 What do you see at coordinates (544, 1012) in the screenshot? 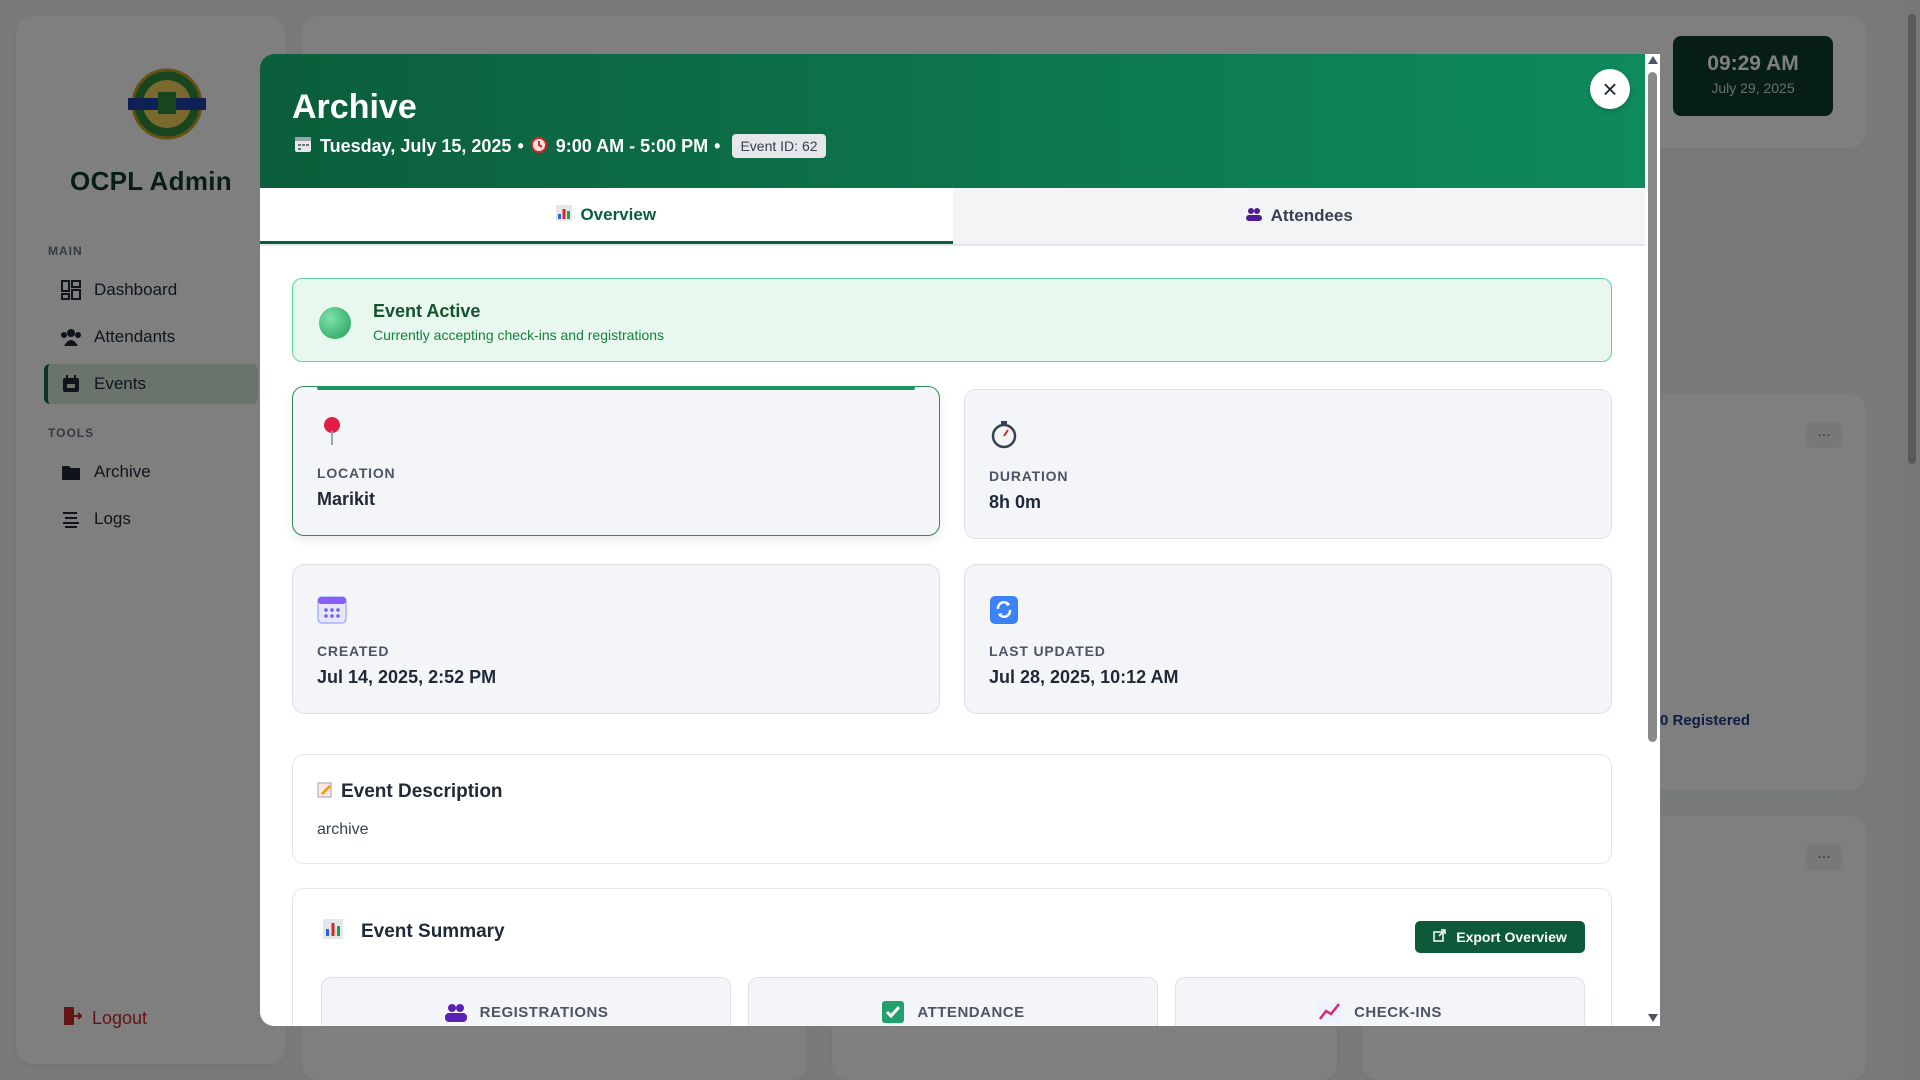
I see `stat-label-text: REGISTRATIONS` at bounding box center [544, 1012].